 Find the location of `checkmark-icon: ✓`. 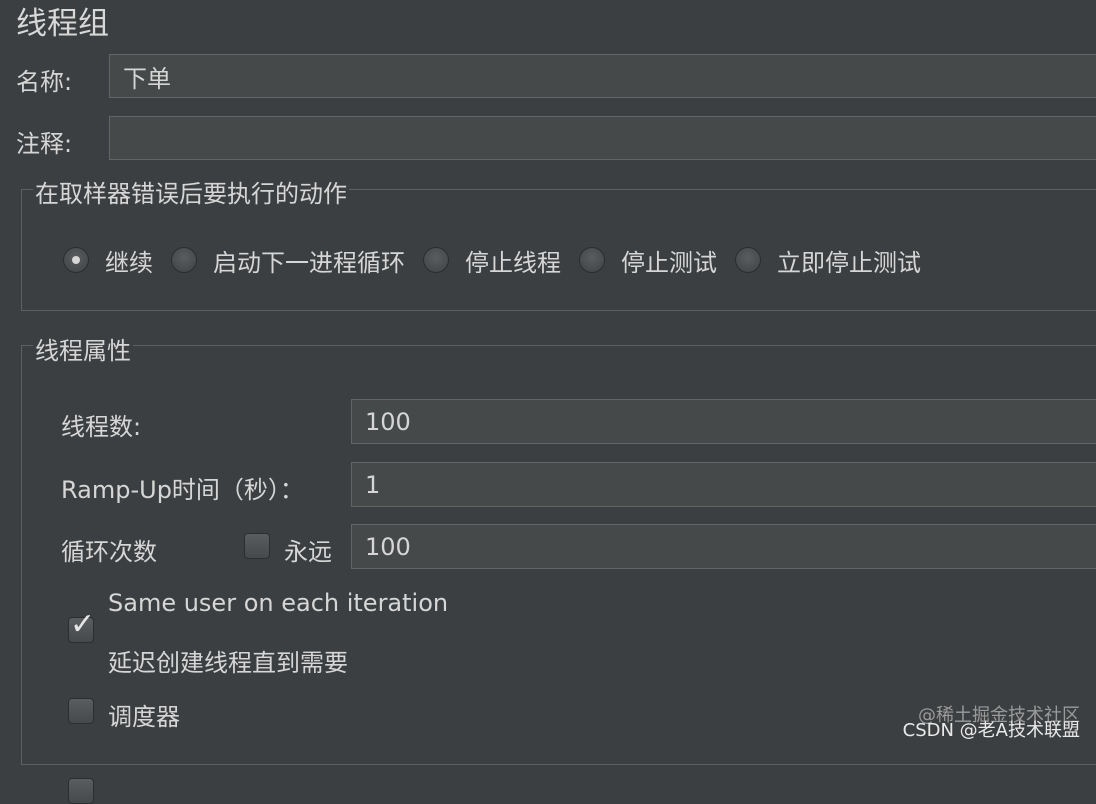

checkmark-icon: ✓ is located at coordinates (83, 624).